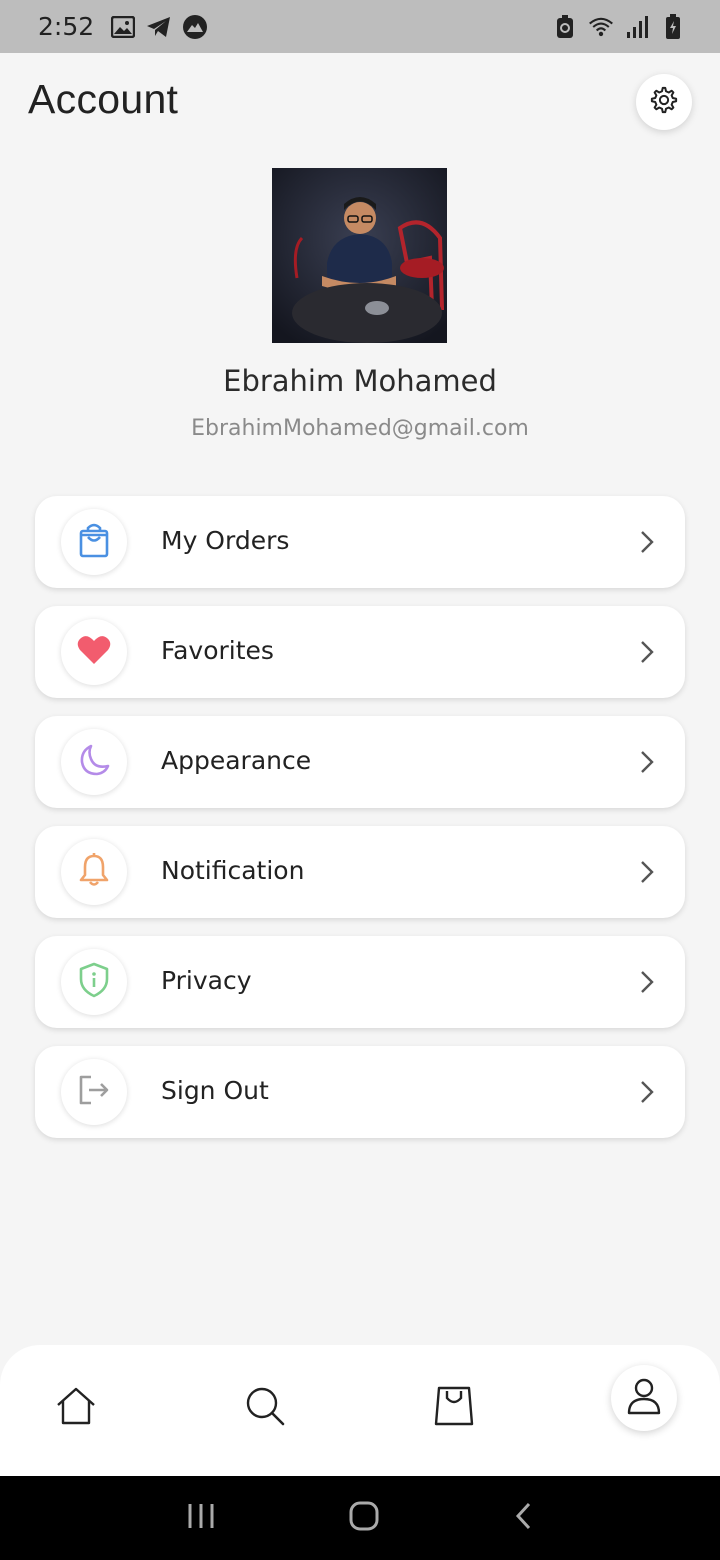  What do you see at coordinates (360, 26) in the screenshot?
I see `status-bar: 2:52` at bounding box center [360, 26].